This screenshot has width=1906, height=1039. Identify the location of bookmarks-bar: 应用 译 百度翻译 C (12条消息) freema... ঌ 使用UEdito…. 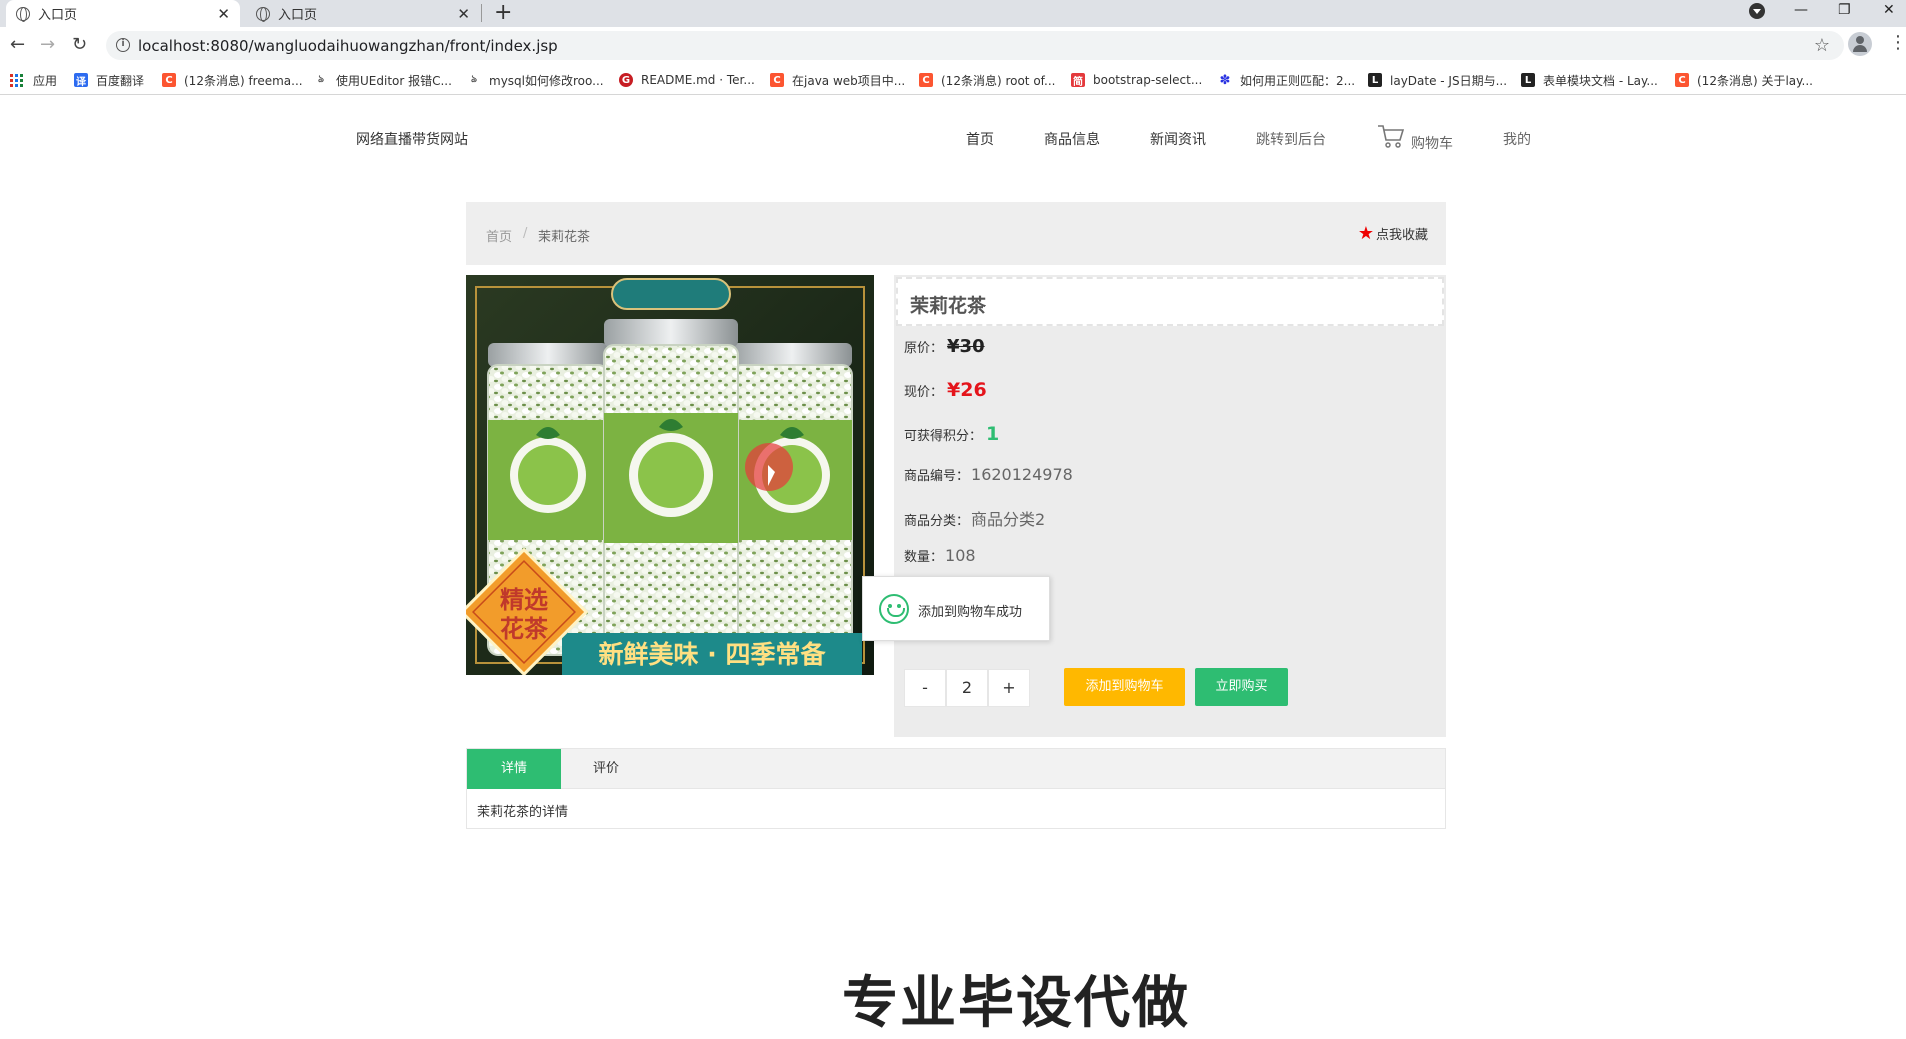
(953, 80).